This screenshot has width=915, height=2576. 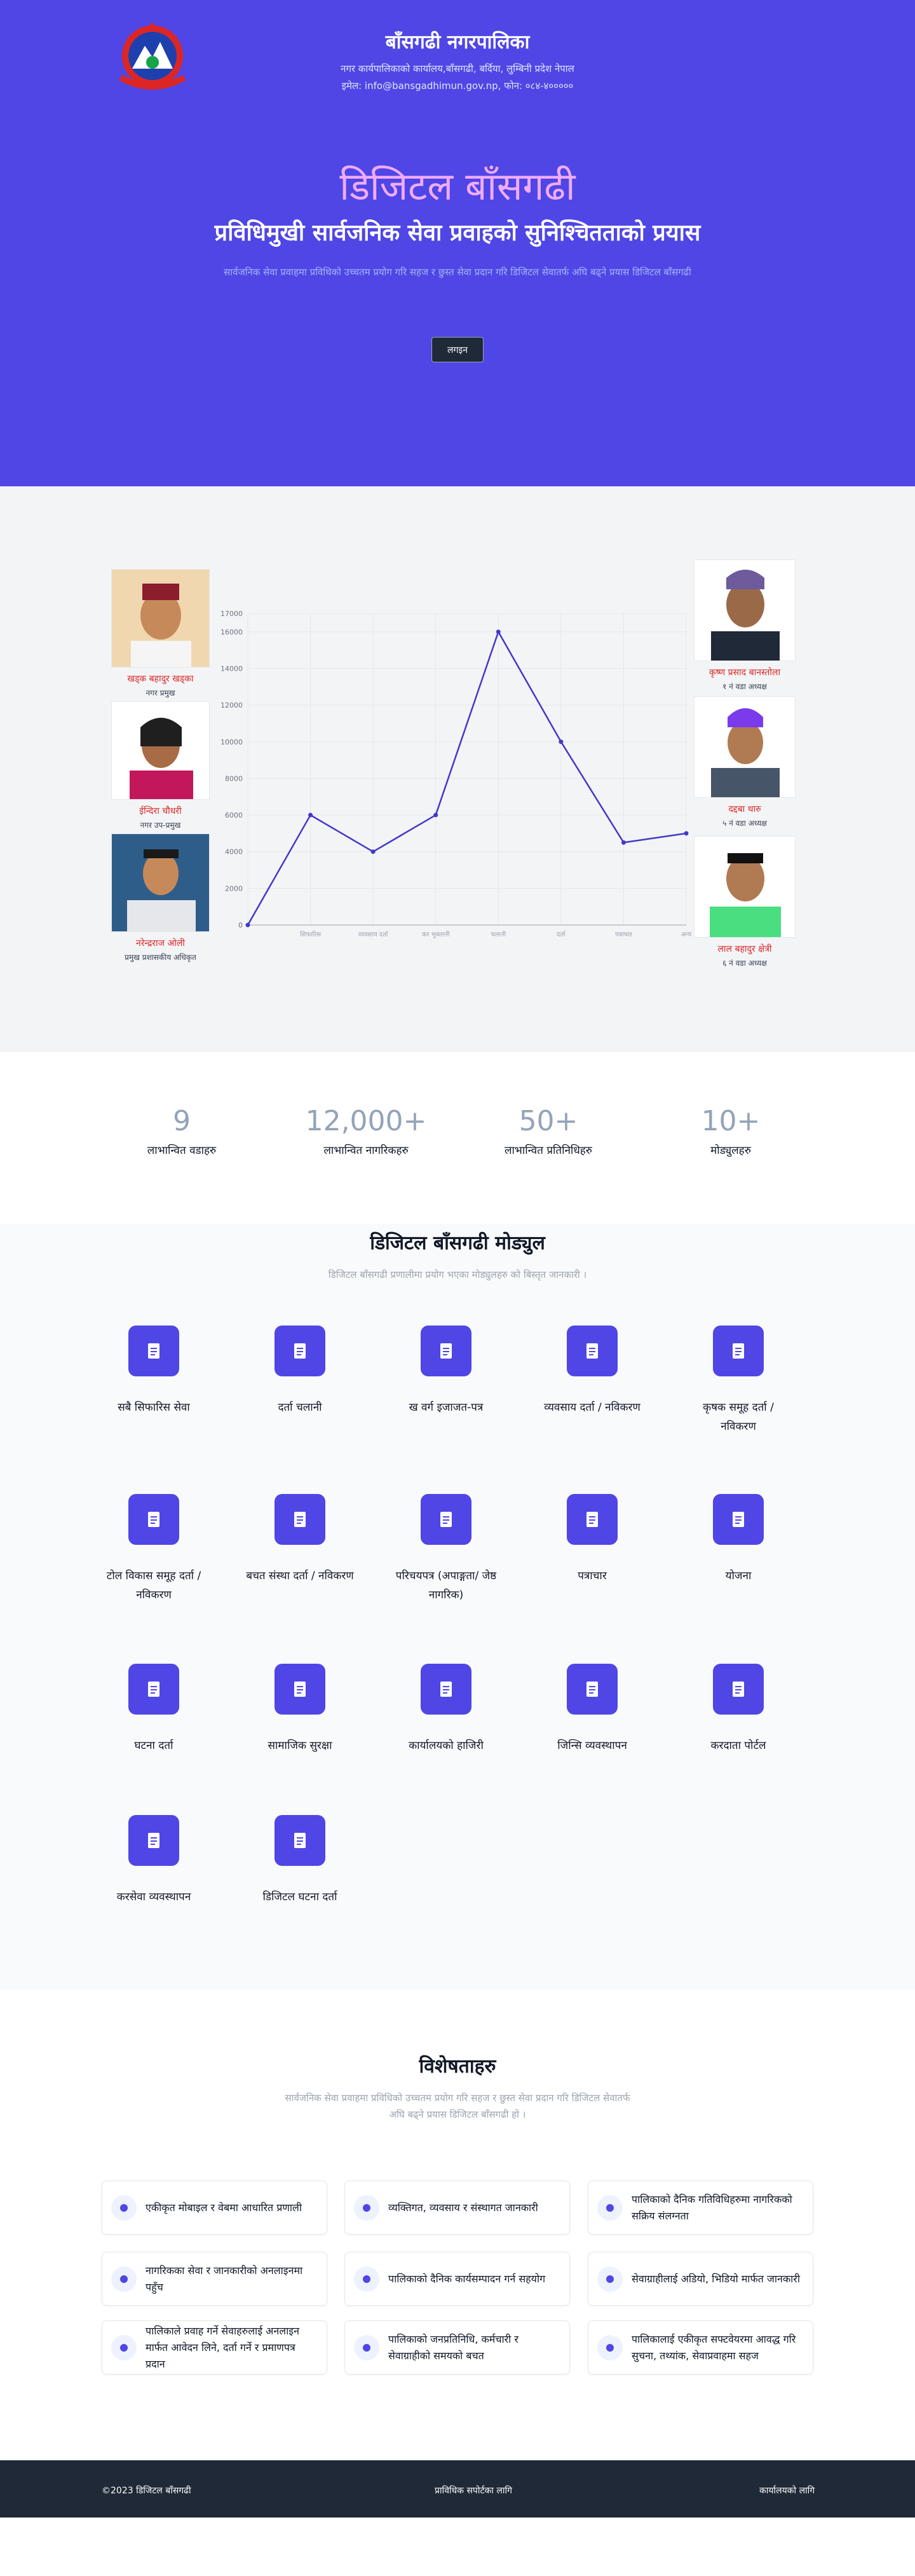 I want to click on y-tick-label: 0, so click(x=240, y=925).